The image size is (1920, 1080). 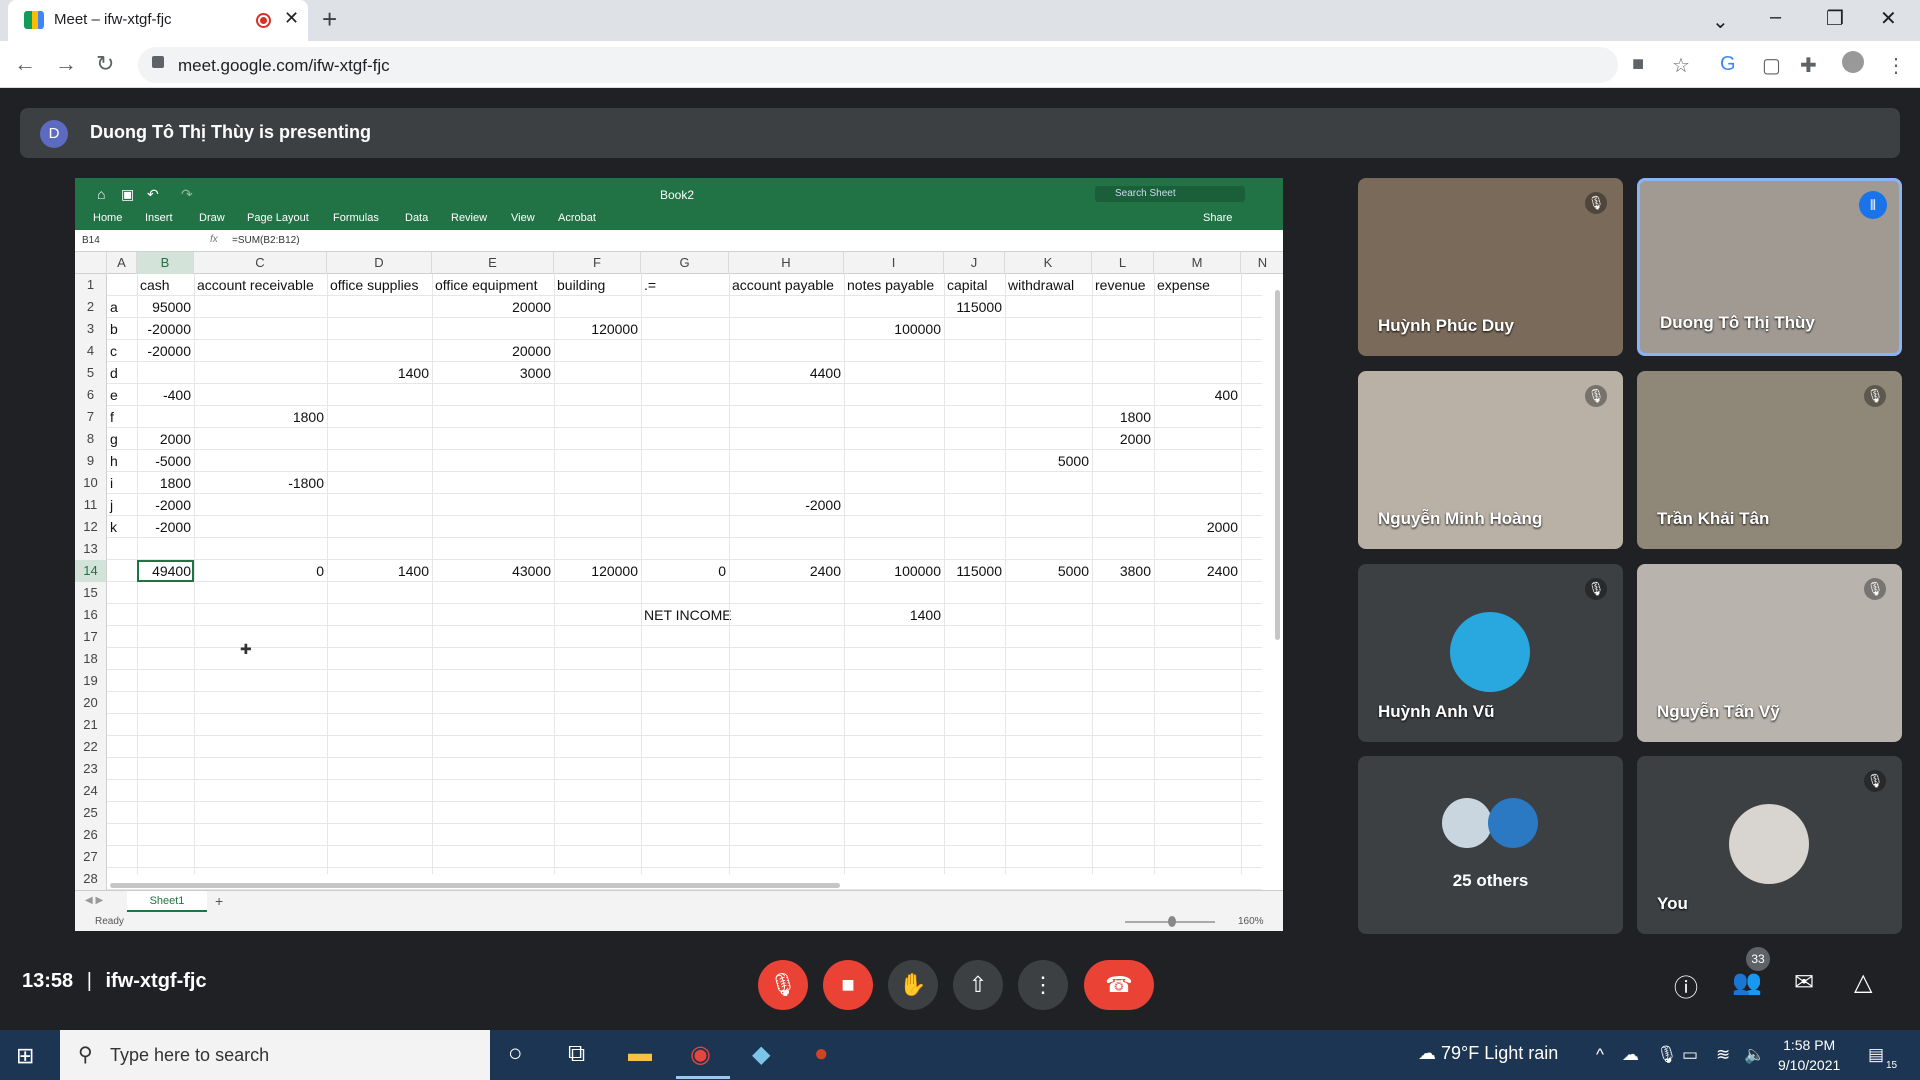 What do you see at coordinates (167, 901) in the screenshot?
I see `sheet-tab: Sheet1` at bounding box center [167, 901].